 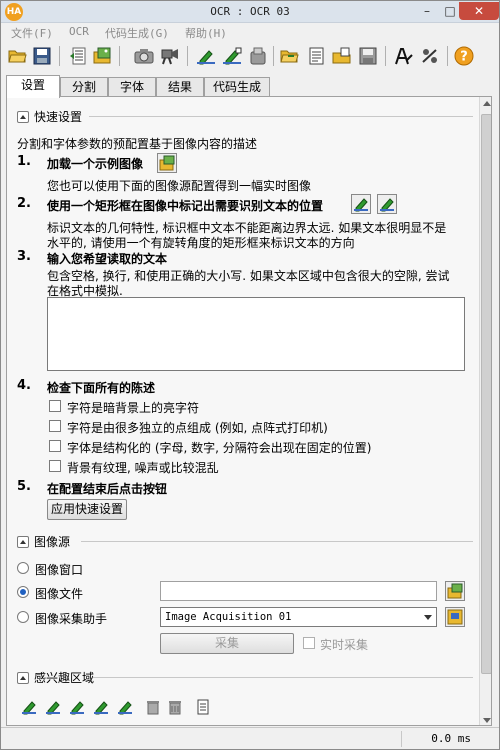 What do you see at coordinates (53, 707) in the screenshot?
I see `roi-draw-2-icon` at bounding box center [53, 707].